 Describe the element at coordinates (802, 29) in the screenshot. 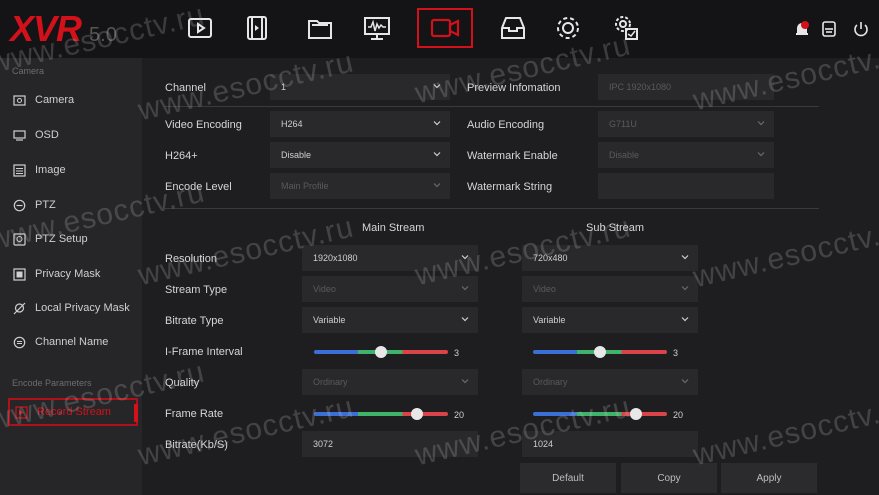

I see `alarm-icon` at that location.